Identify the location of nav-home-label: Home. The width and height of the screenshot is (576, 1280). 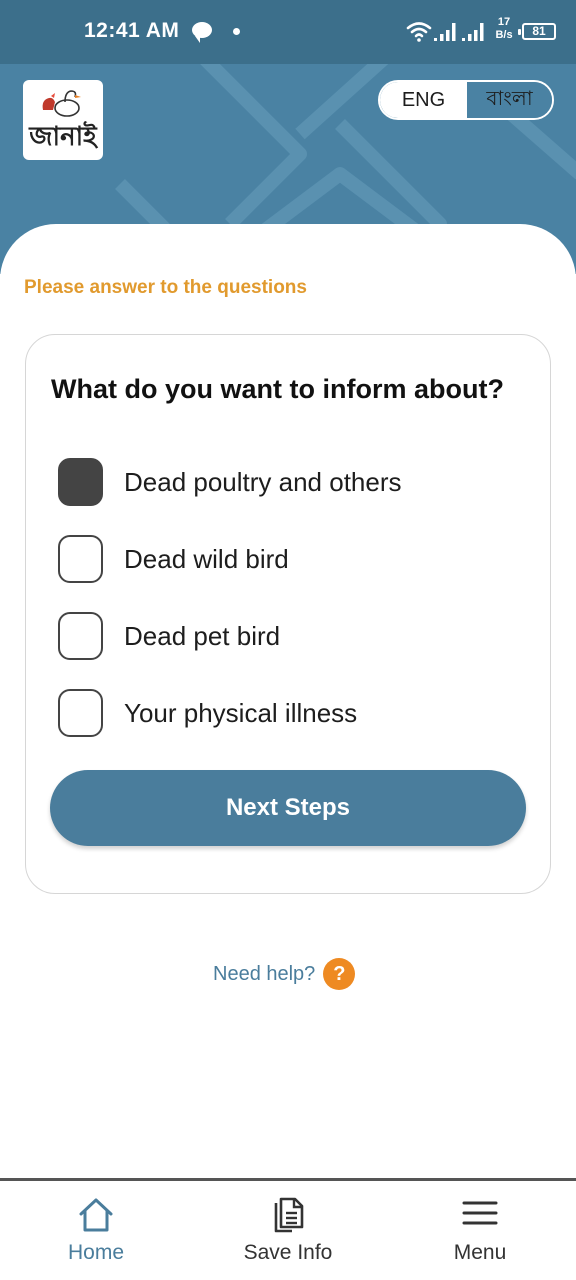
(96, 1252).